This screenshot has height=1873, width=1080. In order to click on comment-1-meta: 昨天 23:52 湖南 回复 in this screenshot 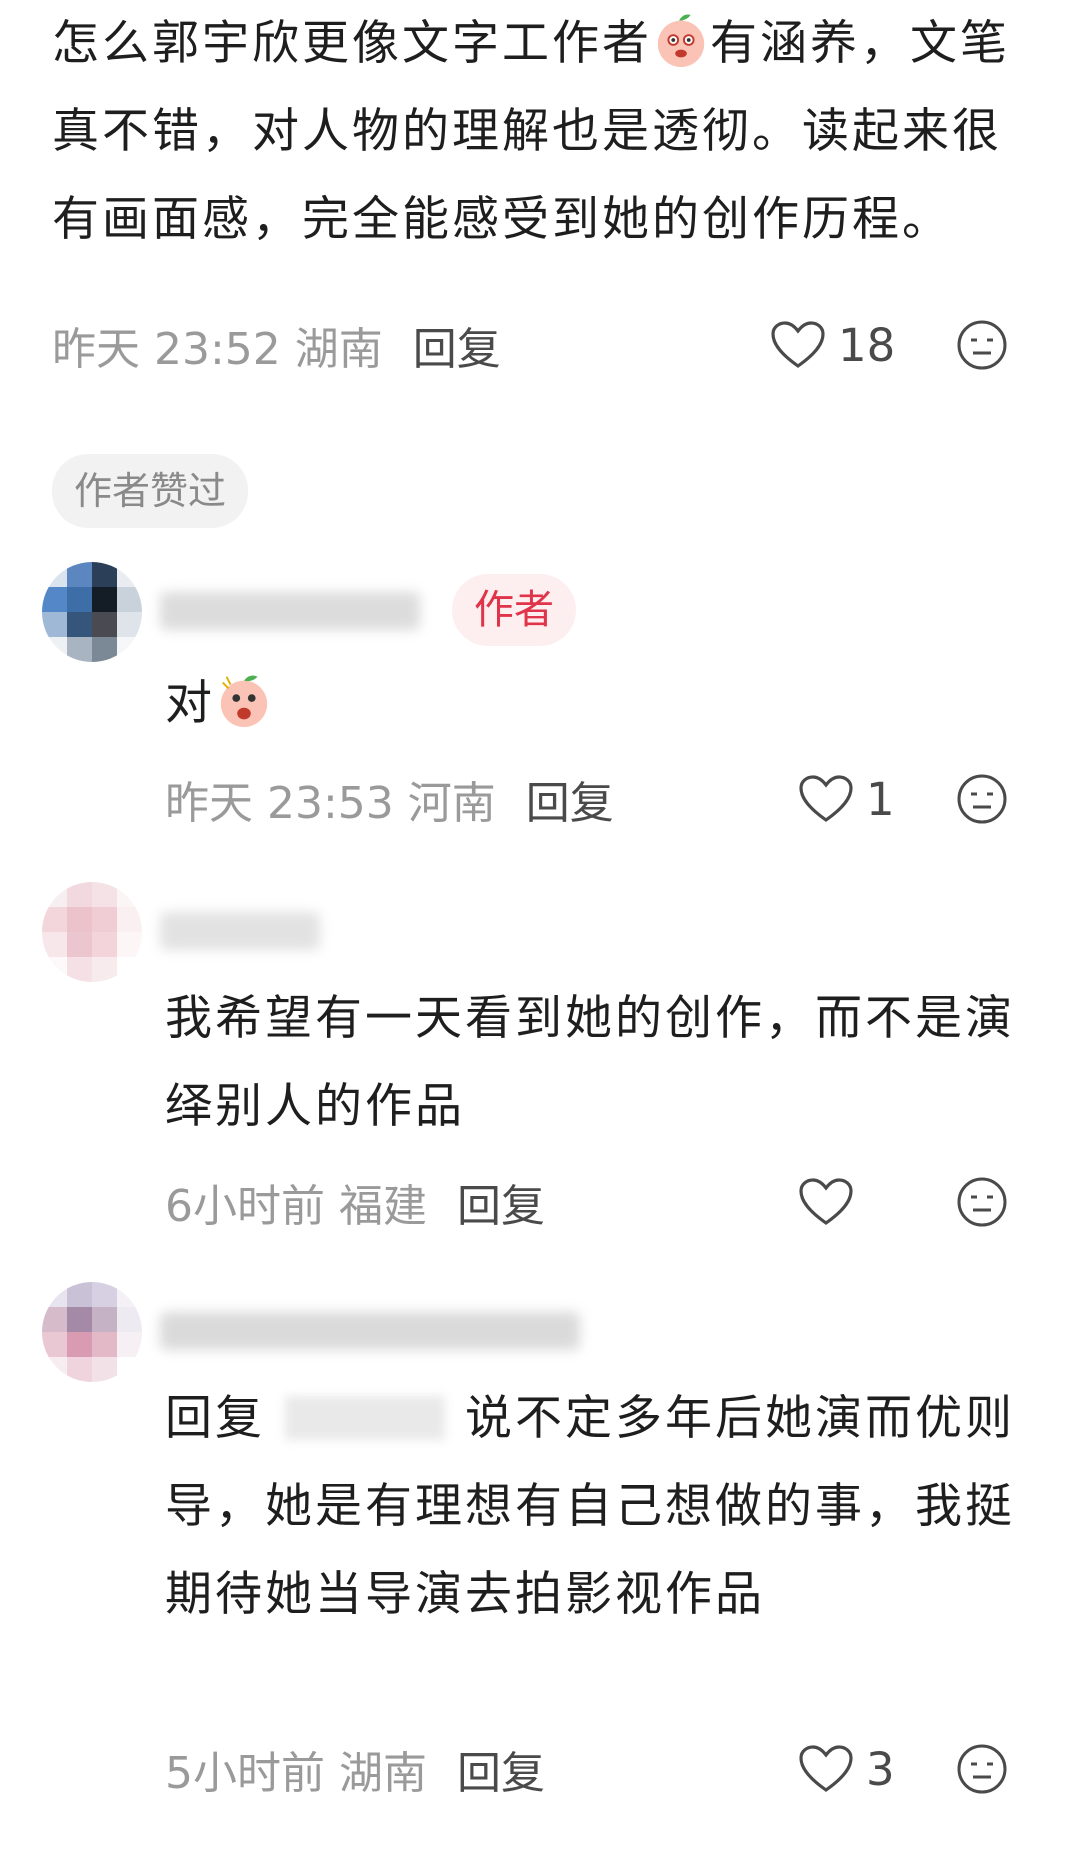, I will do `click(276, 345)`.